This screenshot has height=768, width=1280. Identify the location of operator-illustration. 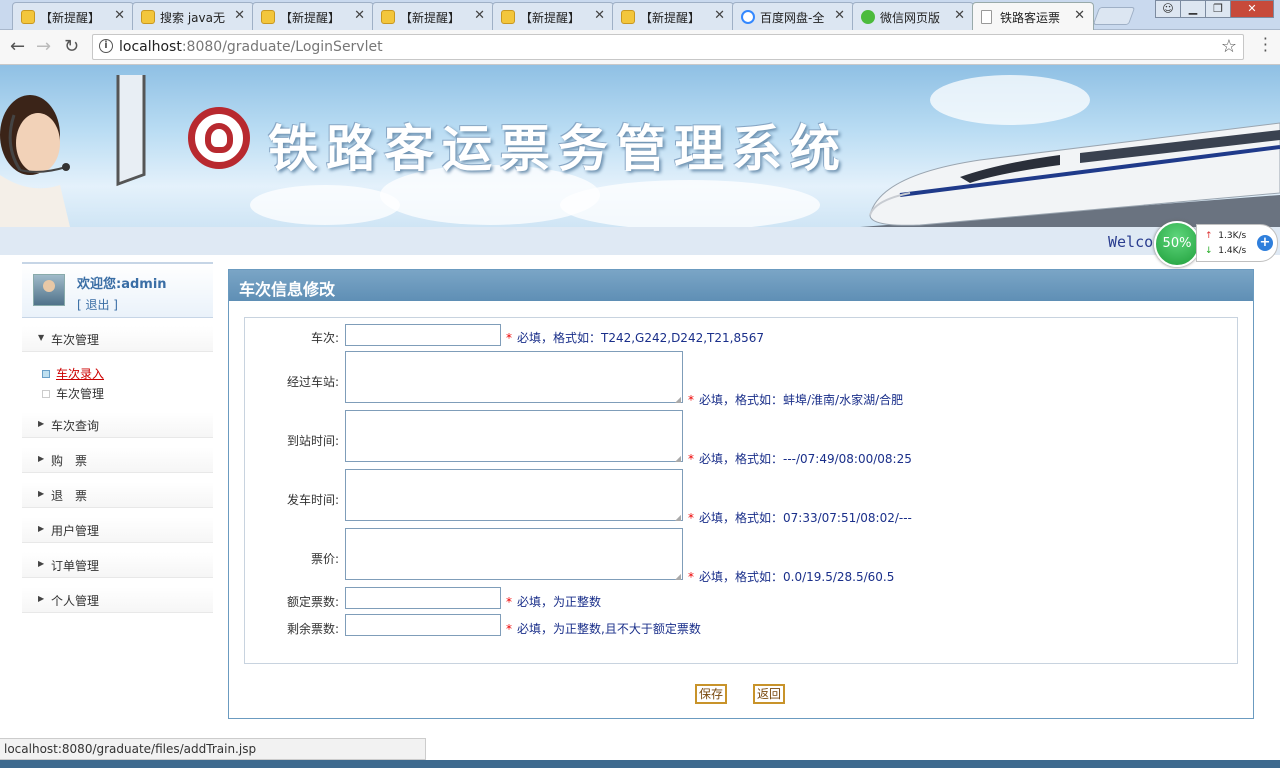
(73, 151).